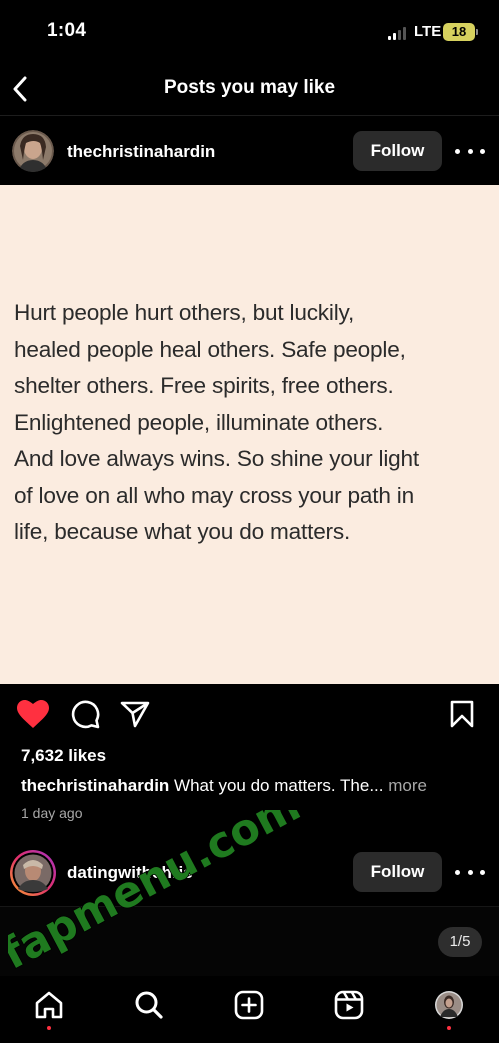 The image size is (499, 1043). I want to click on signal-icon, so click(399, 33).